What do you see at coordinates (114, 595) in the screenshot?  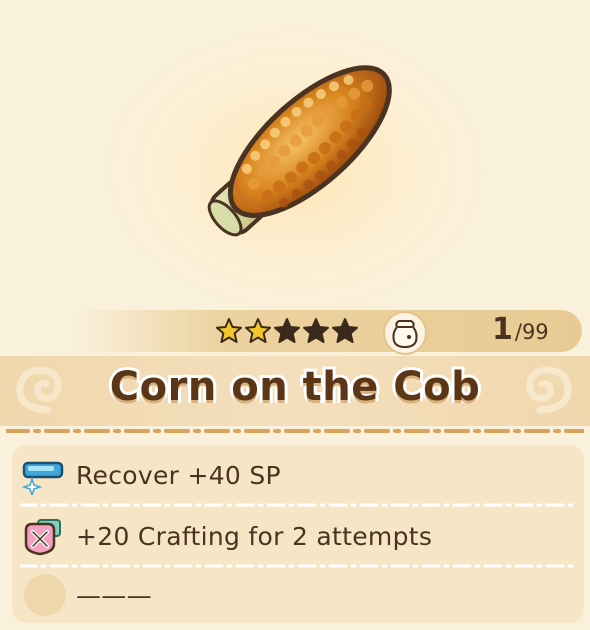 I see `effect-text-empty: ———` at bounding box center [114, 595].